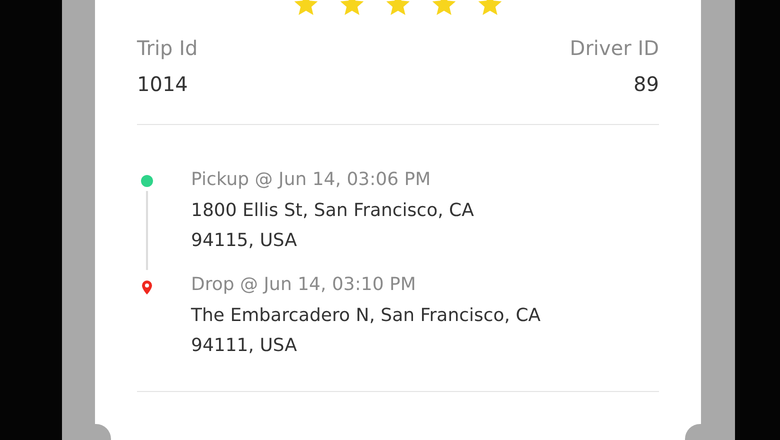 The image size is (780, 440). Describe the element at coordinates (167, 48) in the screenshot. I see `trip-id-label: Trip Id` at that location.